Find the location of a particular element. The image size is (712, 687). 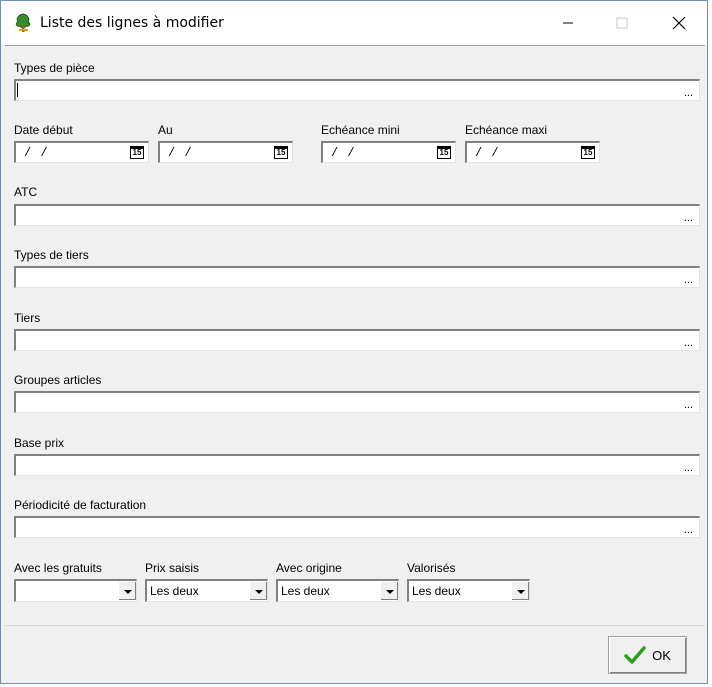

groupes-articles-label: Groupes articles is located at coordinates (58, 380).